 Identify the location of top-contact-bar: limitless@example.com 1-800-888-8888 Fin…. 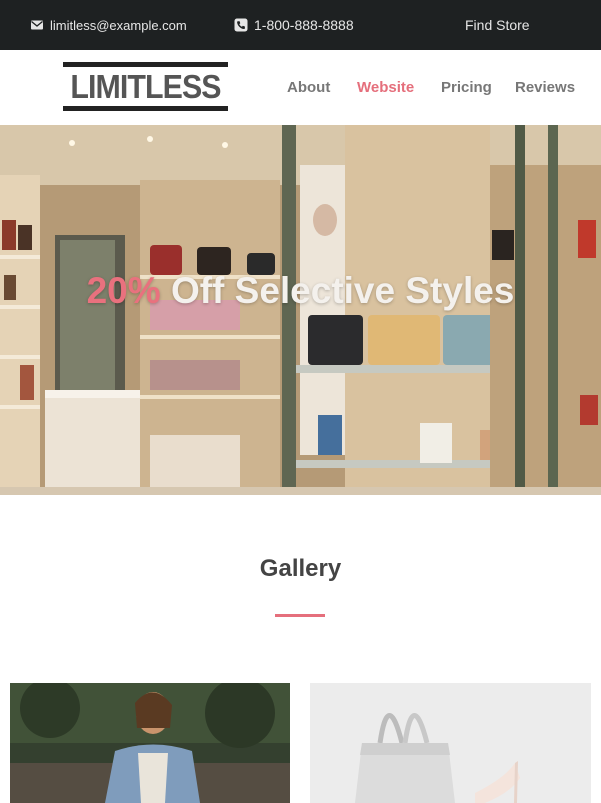
(300, 25).